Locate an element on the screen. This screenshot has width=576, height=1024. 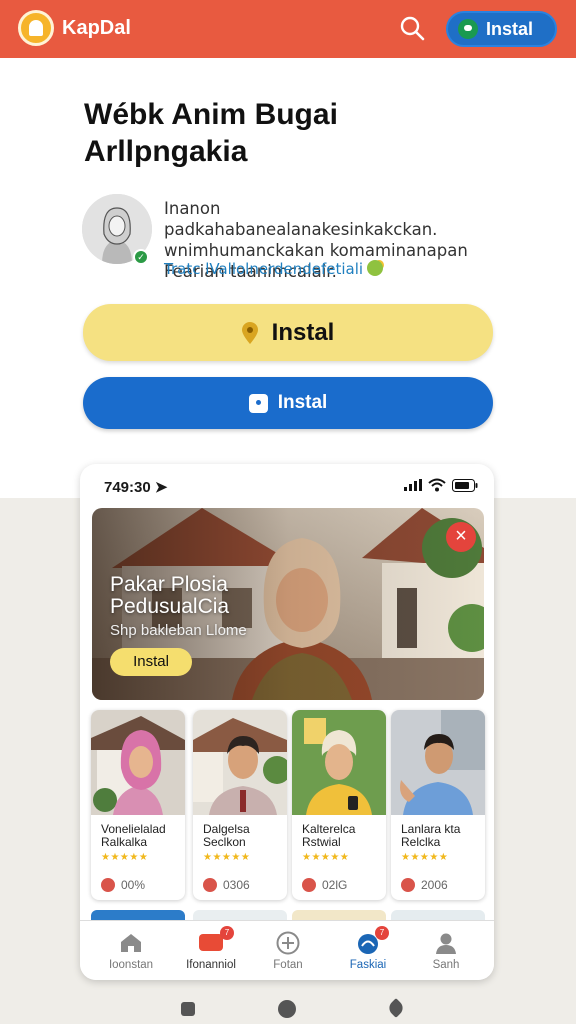
profile-card: Vonelielalad Ralkalka ★★★★★ 00% is located at coordinates (138, 805).